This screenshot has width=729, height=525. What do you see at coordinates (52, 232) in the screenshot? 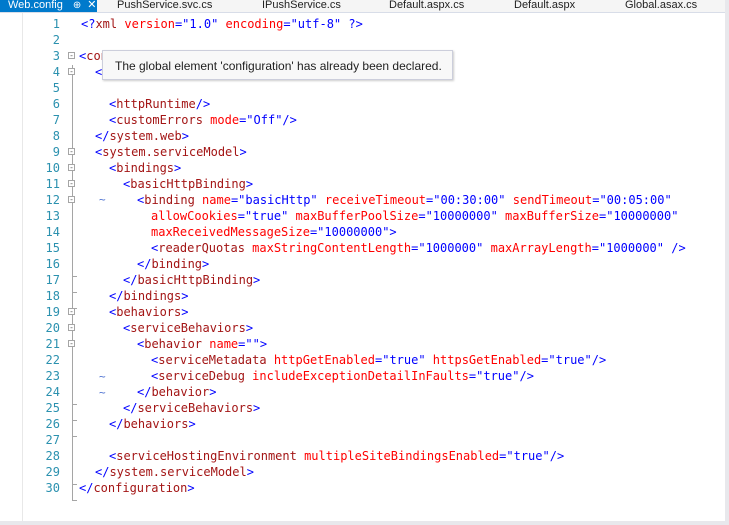
I see `line-number: 14` at bounding box center [52, 232].